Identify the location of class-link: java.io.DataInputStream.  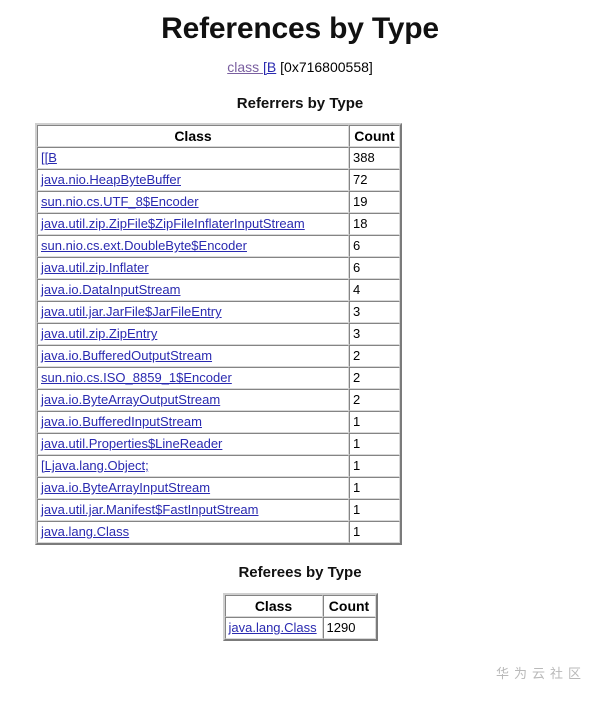
(110, 289).